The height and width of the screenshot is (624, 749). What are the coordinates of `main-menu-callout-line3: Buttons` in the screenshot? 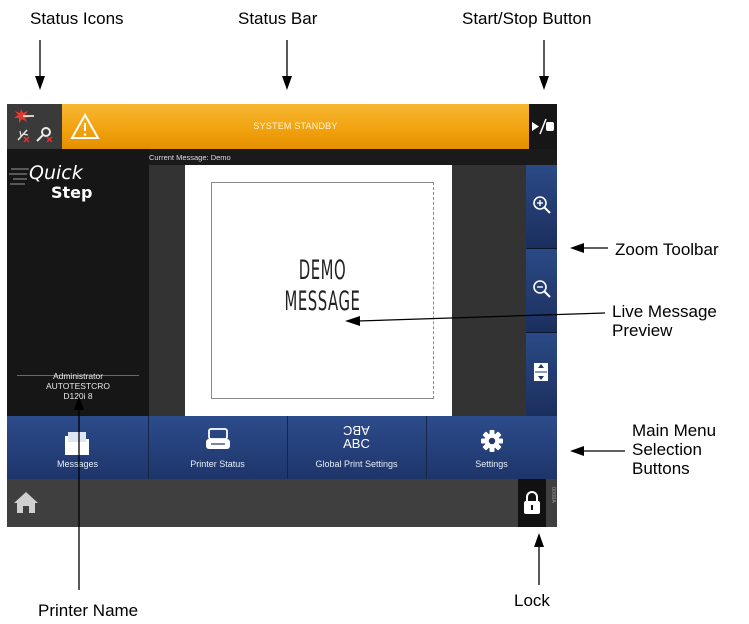 It's located at (661, 468).